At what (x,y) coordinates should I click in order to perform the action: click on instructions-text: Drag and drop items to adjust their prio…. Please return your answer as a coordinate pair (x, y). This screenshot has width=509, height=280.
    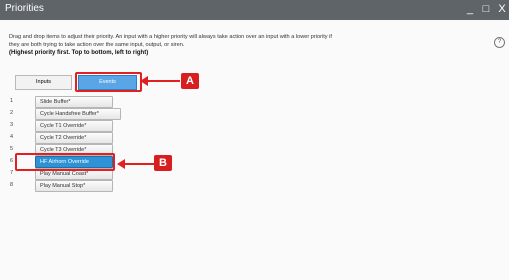
    Looking at the image, I should click on (170, 41).